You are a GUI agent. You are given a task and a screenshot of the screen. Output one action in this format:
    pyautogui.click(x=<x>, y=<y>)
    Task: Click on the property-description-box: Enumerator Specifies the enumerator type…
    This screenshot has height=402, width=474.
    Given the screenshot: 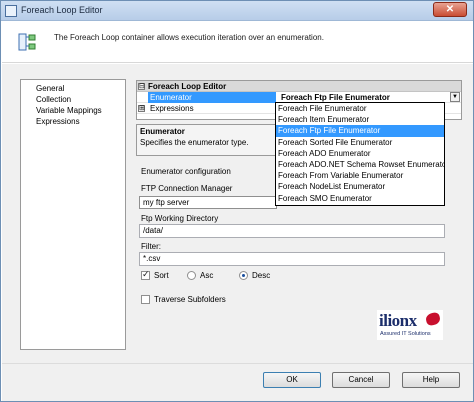 What is the action you would take?
    pyautogui.click(x=211, y=140)
    